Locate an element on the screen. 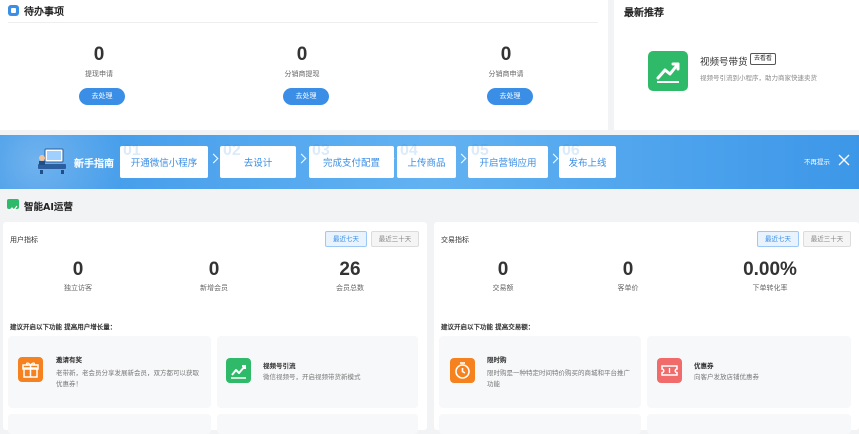  user-metrics-title: 用户指标 is located at coordinates (24, 240).